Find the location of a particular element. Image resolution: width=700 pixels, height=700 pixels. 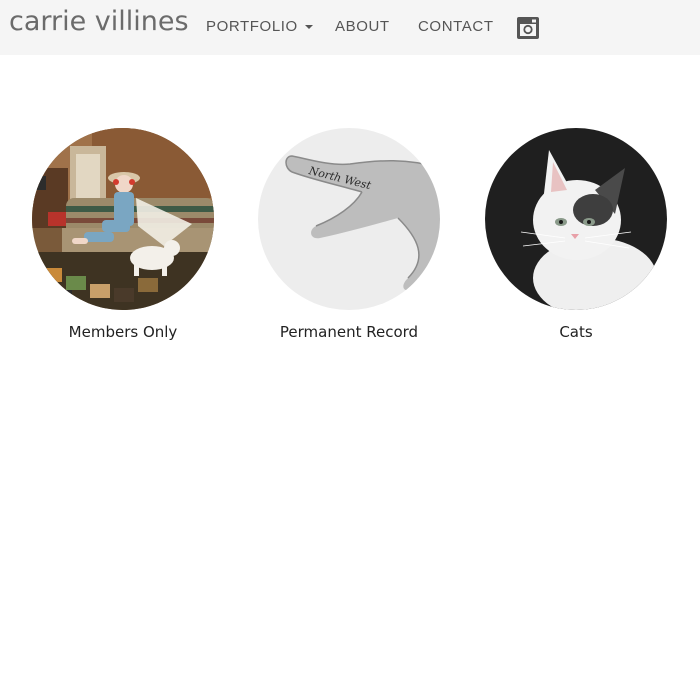

gallery-caption: Members Only is located at coordinates (123, 332).